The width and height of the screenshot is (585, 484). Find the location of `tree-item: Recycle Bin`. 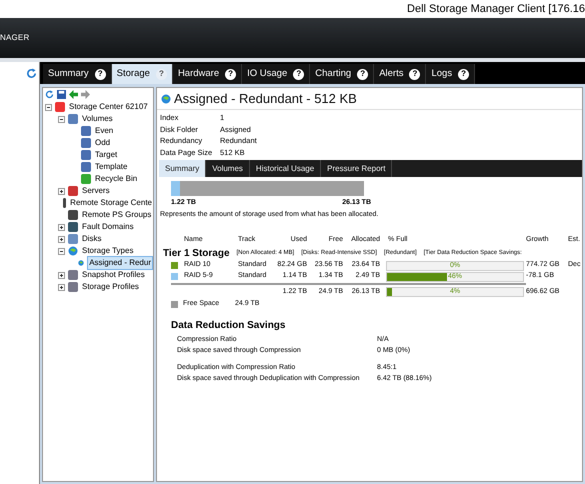

tree-item: Recycle Bin is located at coordinates (116, 179).